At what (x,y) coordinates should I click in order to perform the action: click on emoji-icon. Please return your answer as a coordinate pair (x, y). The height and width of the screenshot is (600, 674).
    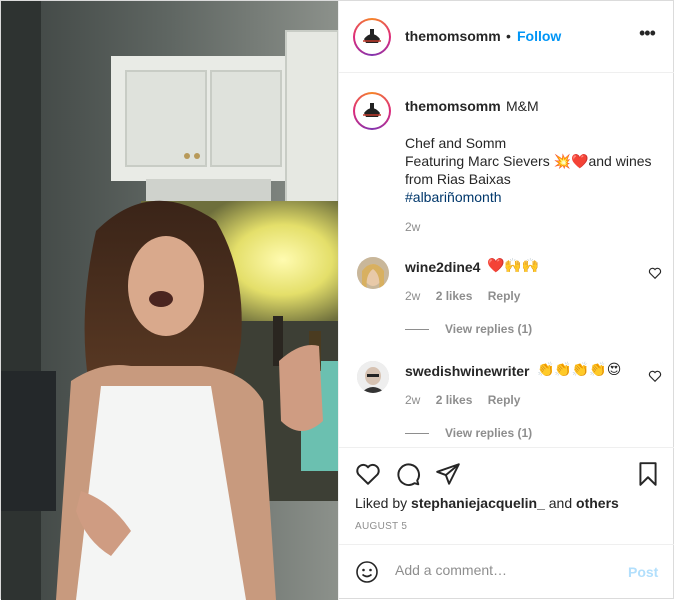
    Looking at the image, I should click on (367, 572).